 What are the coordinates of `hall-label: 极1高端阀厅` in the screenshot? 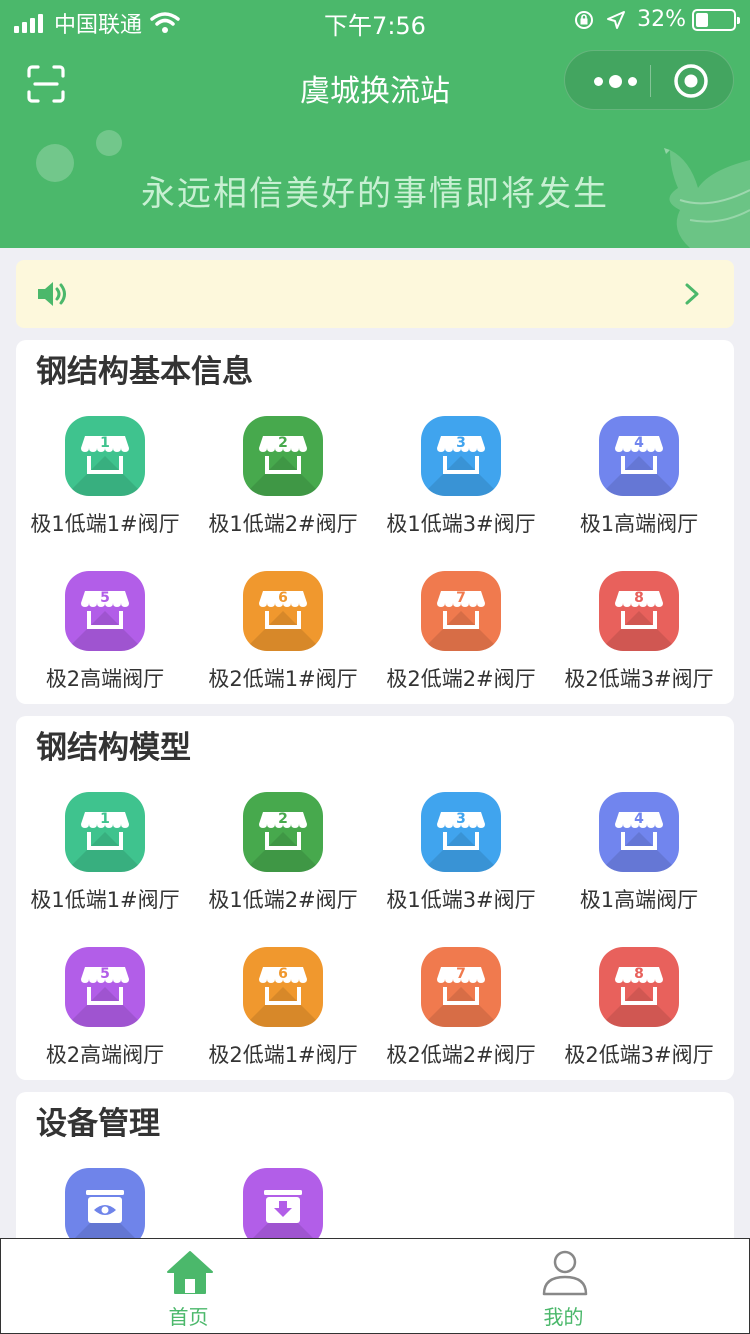 It's located at (639, 900).